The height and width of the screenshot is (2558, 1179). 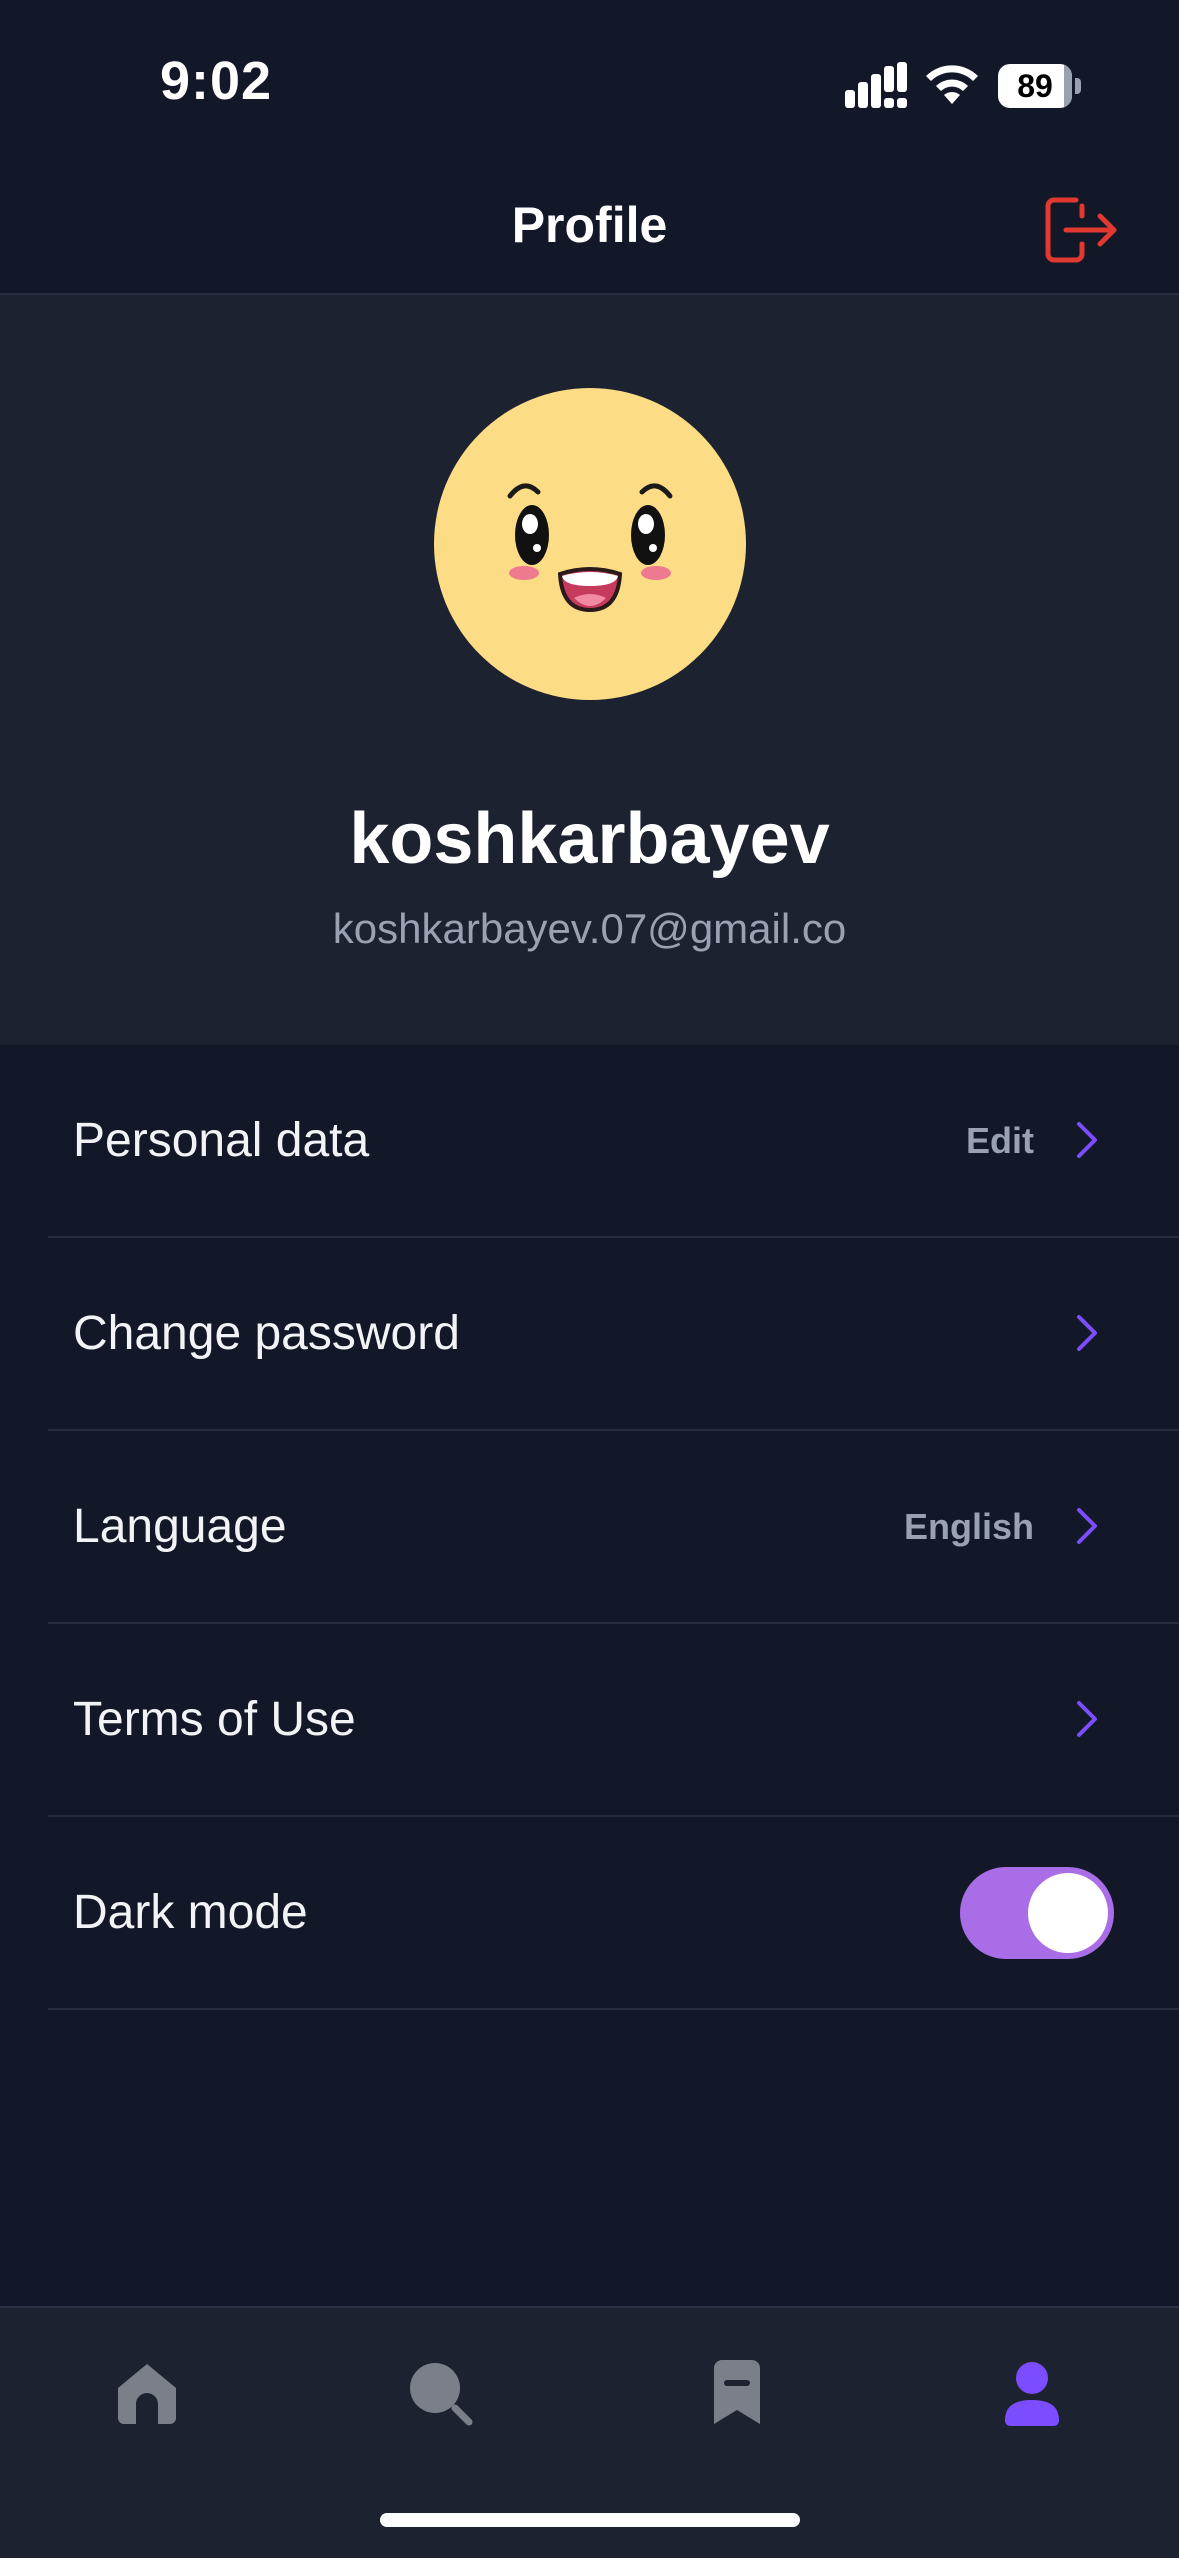 I want to click on bookmark-icon, so click(x=737, y=2393).